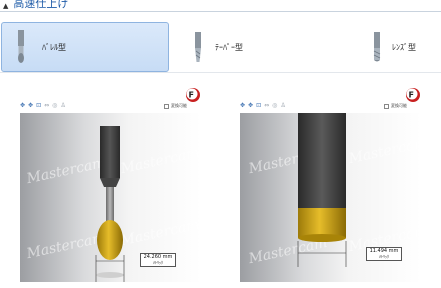 This screenshot has width=441, height=288. What do you see at coordinates (85, 47) in the screenshot?
I see `barrel-type-button: ﾊﾞﾚﾙ型` at bounding box center [85, 47].